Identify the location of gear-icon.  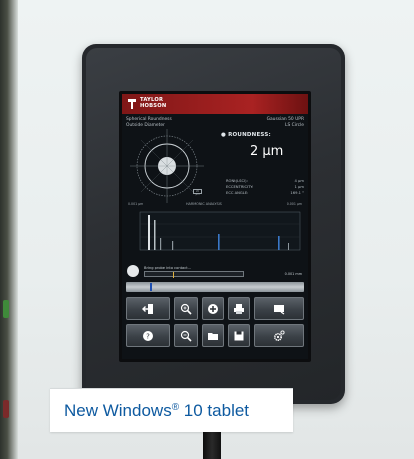
(279, 335).